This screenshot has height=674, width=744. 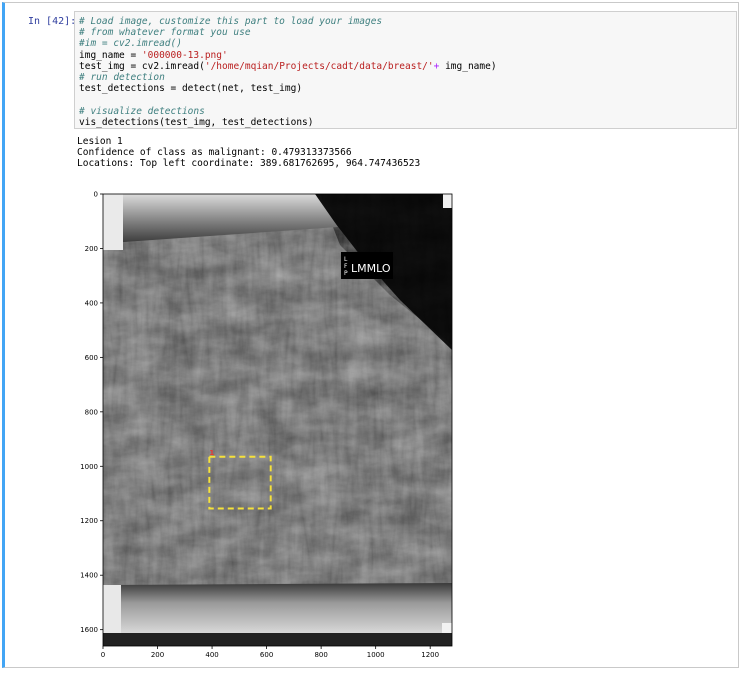 What do you see at coordinates (91, 249) in the screenshot?
I see `y-tick-label: 200` at bounding box center [91, 249].